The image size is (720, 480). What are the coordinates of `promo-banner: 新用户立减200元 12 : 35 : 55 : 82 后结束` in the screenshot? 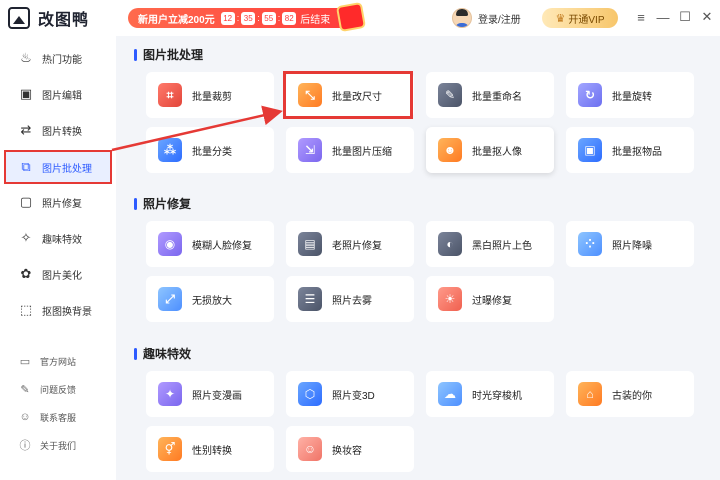 It's located at (247, 17).